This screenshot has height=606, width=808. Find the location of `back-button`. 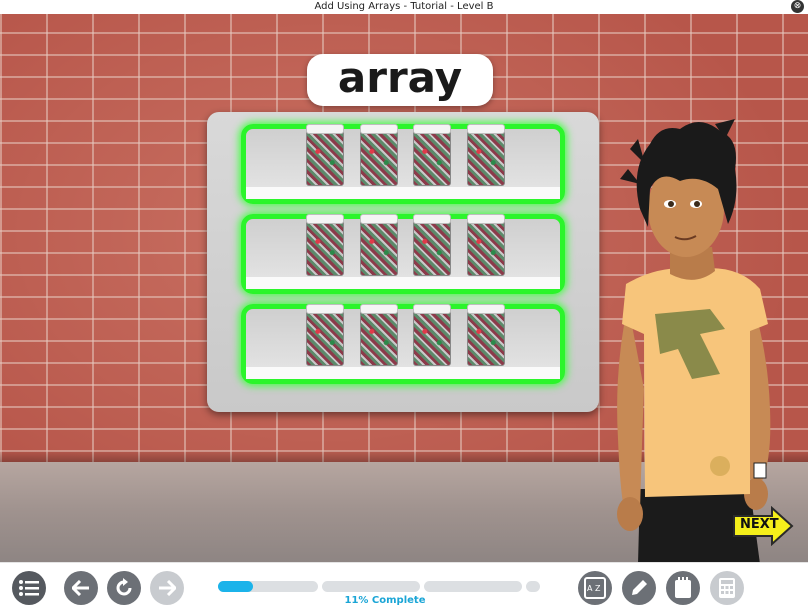

back-button is located at coordinates (81, 588).